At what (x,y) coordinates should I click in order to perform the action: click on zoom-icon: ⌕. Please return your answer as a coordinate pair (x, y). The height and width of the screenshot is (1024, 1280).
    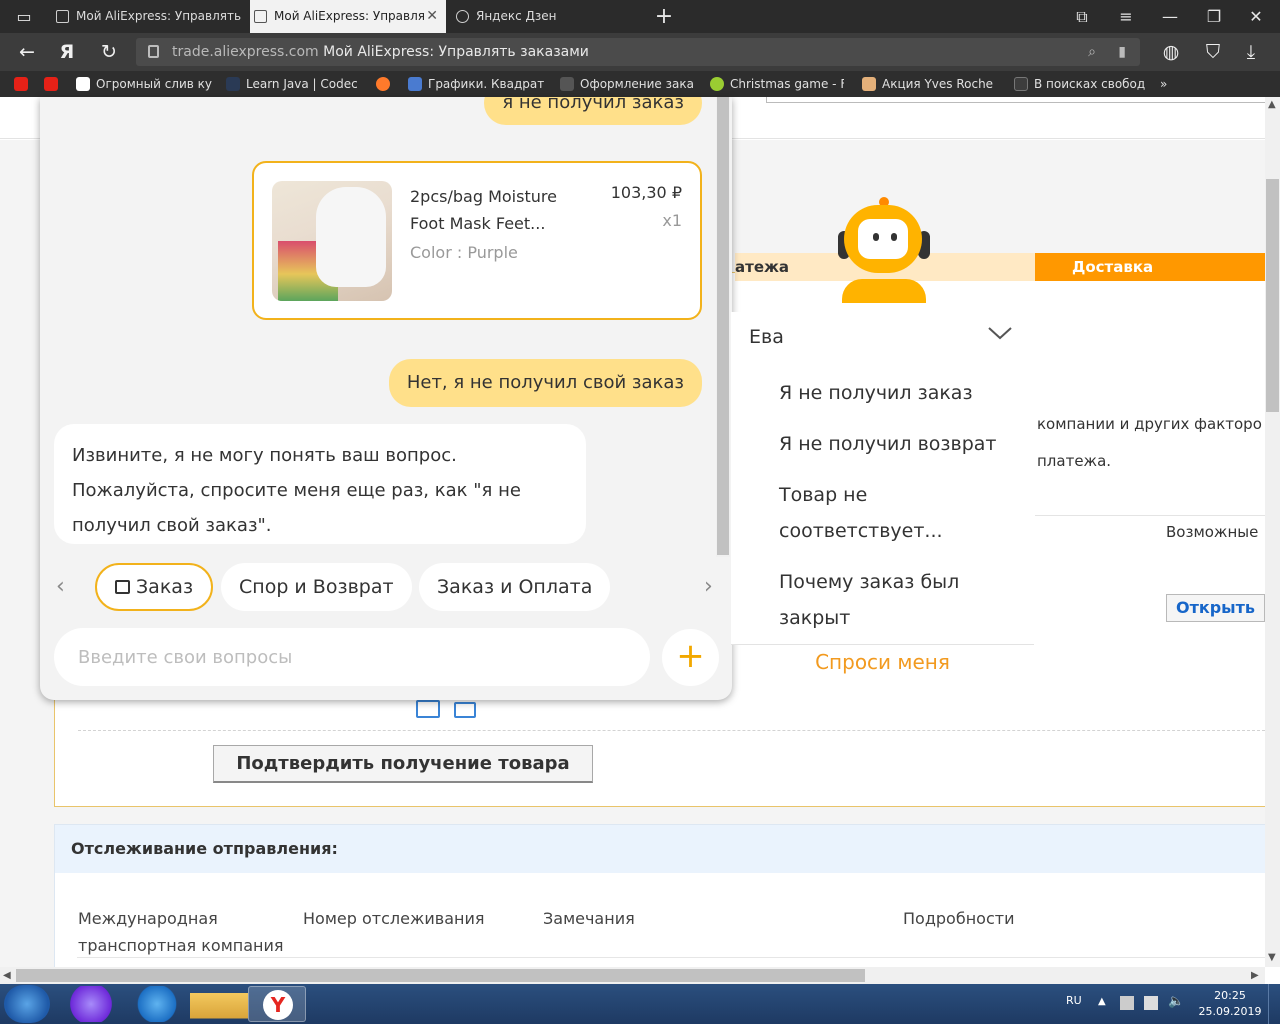
    Looking at the image, I should click on (1092, 52).